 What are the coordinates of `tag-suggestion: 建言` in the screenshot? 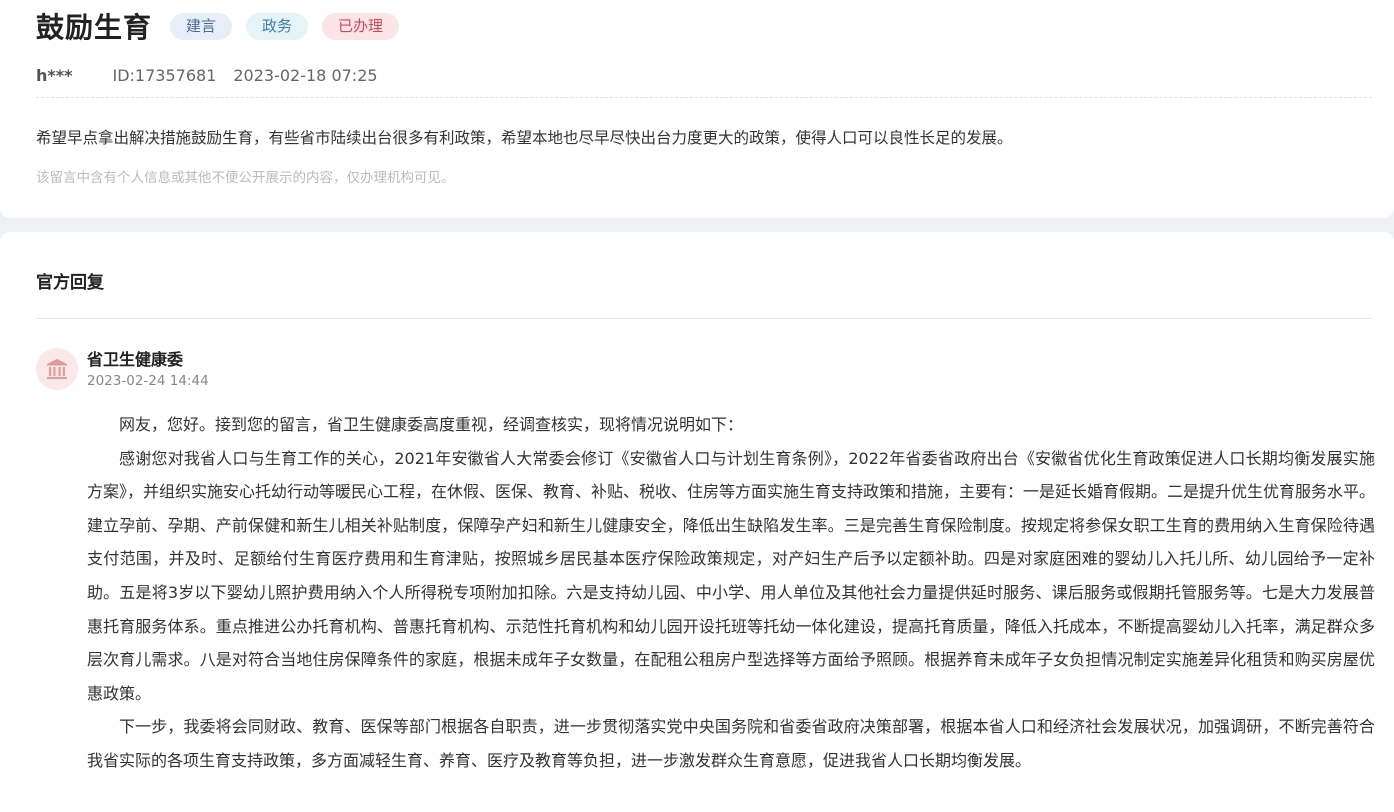 It's located at (201, 26).